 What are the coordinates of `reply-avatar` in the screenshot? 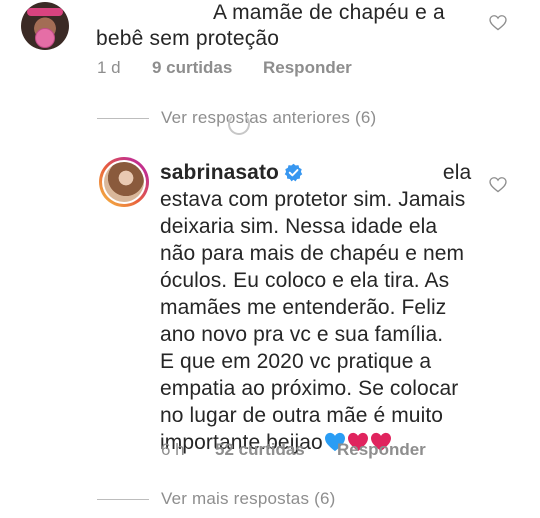 It's located at (124, 182).